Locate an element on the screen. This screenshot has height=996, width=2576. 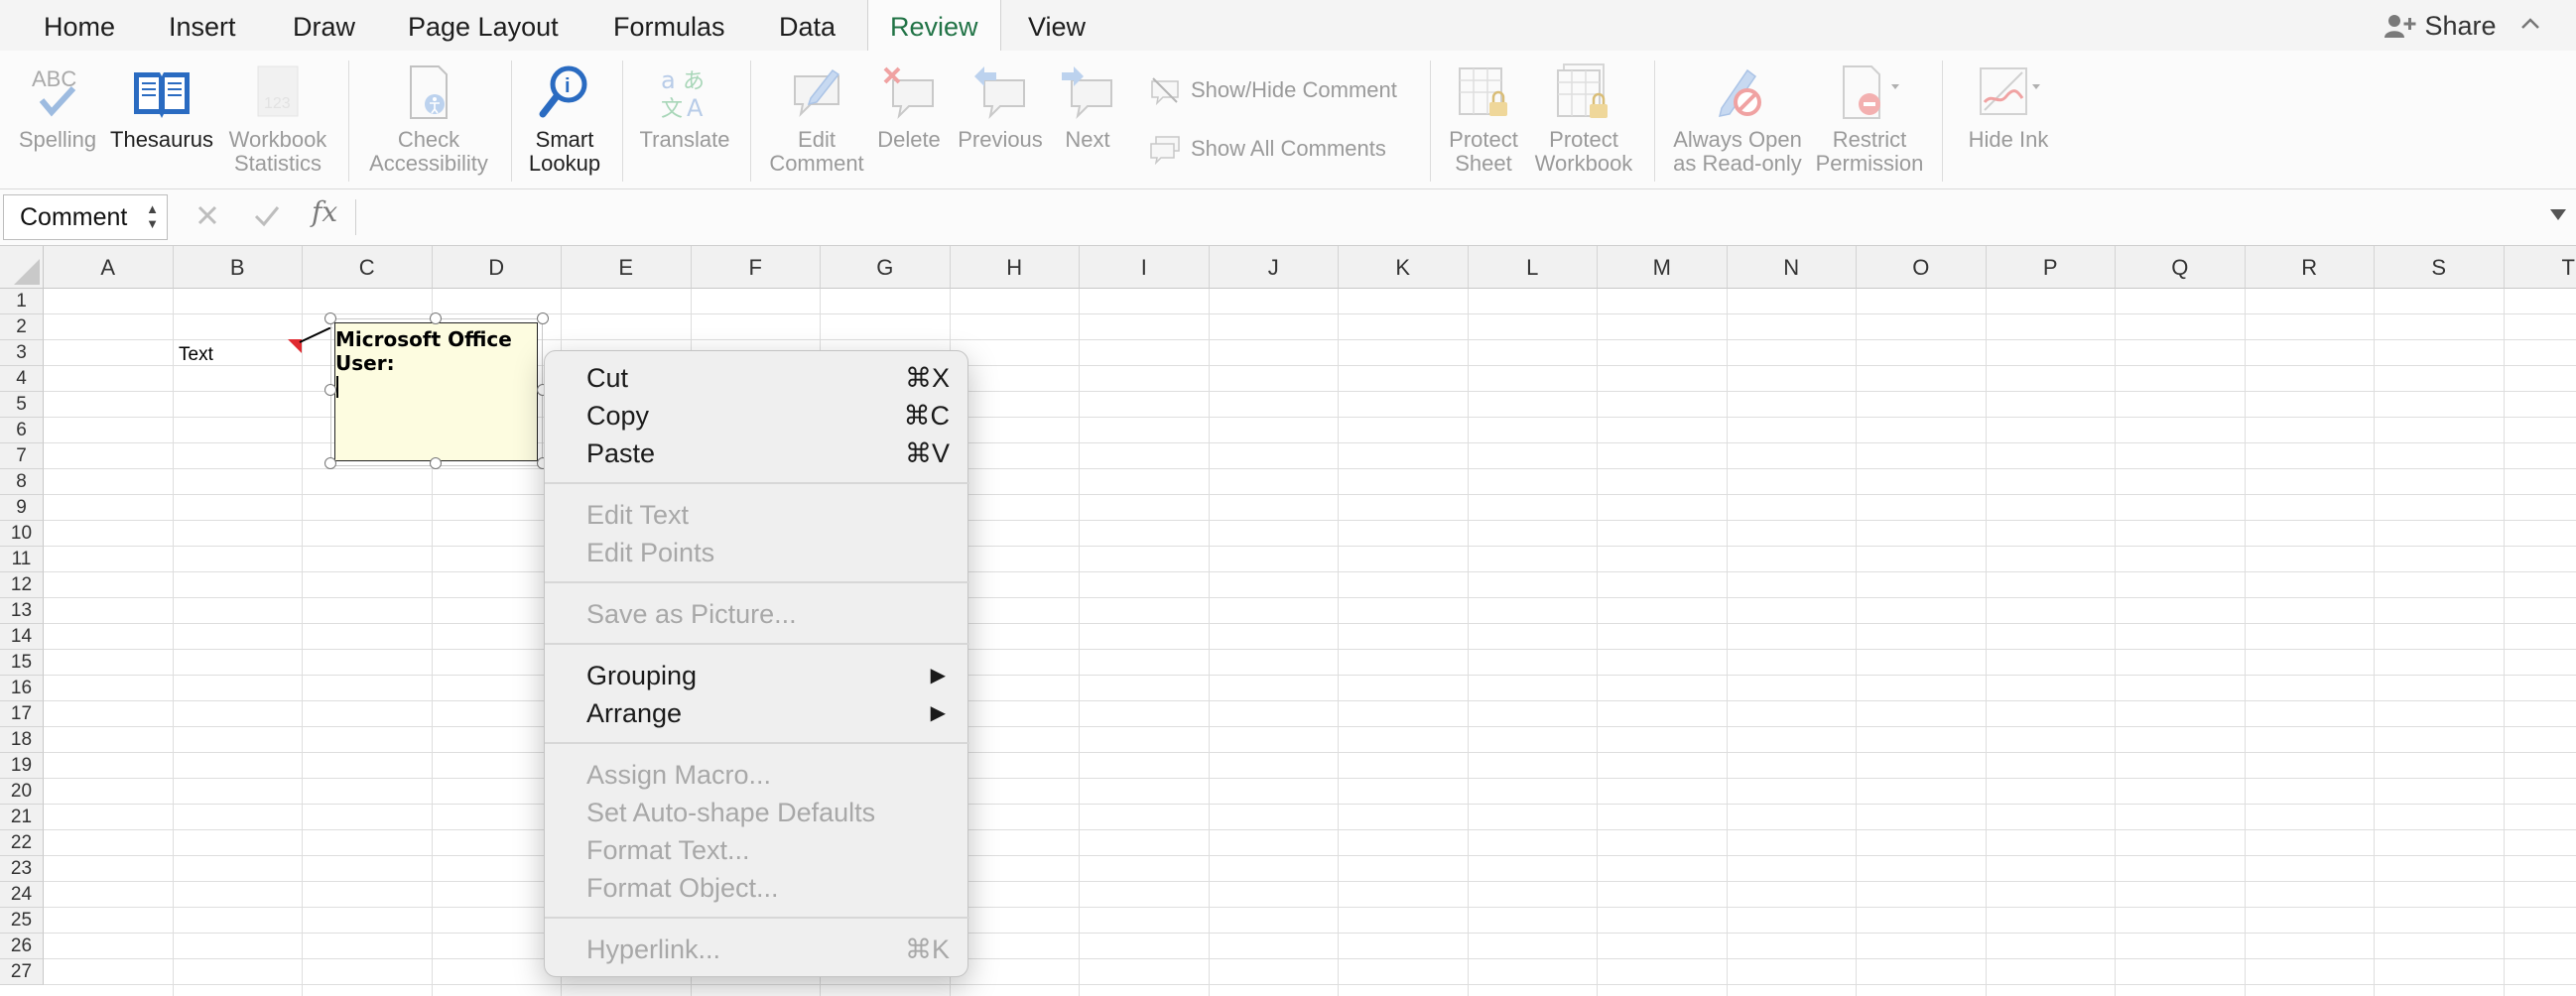
row-header-25: 25 is located at coordinates (22, 921).